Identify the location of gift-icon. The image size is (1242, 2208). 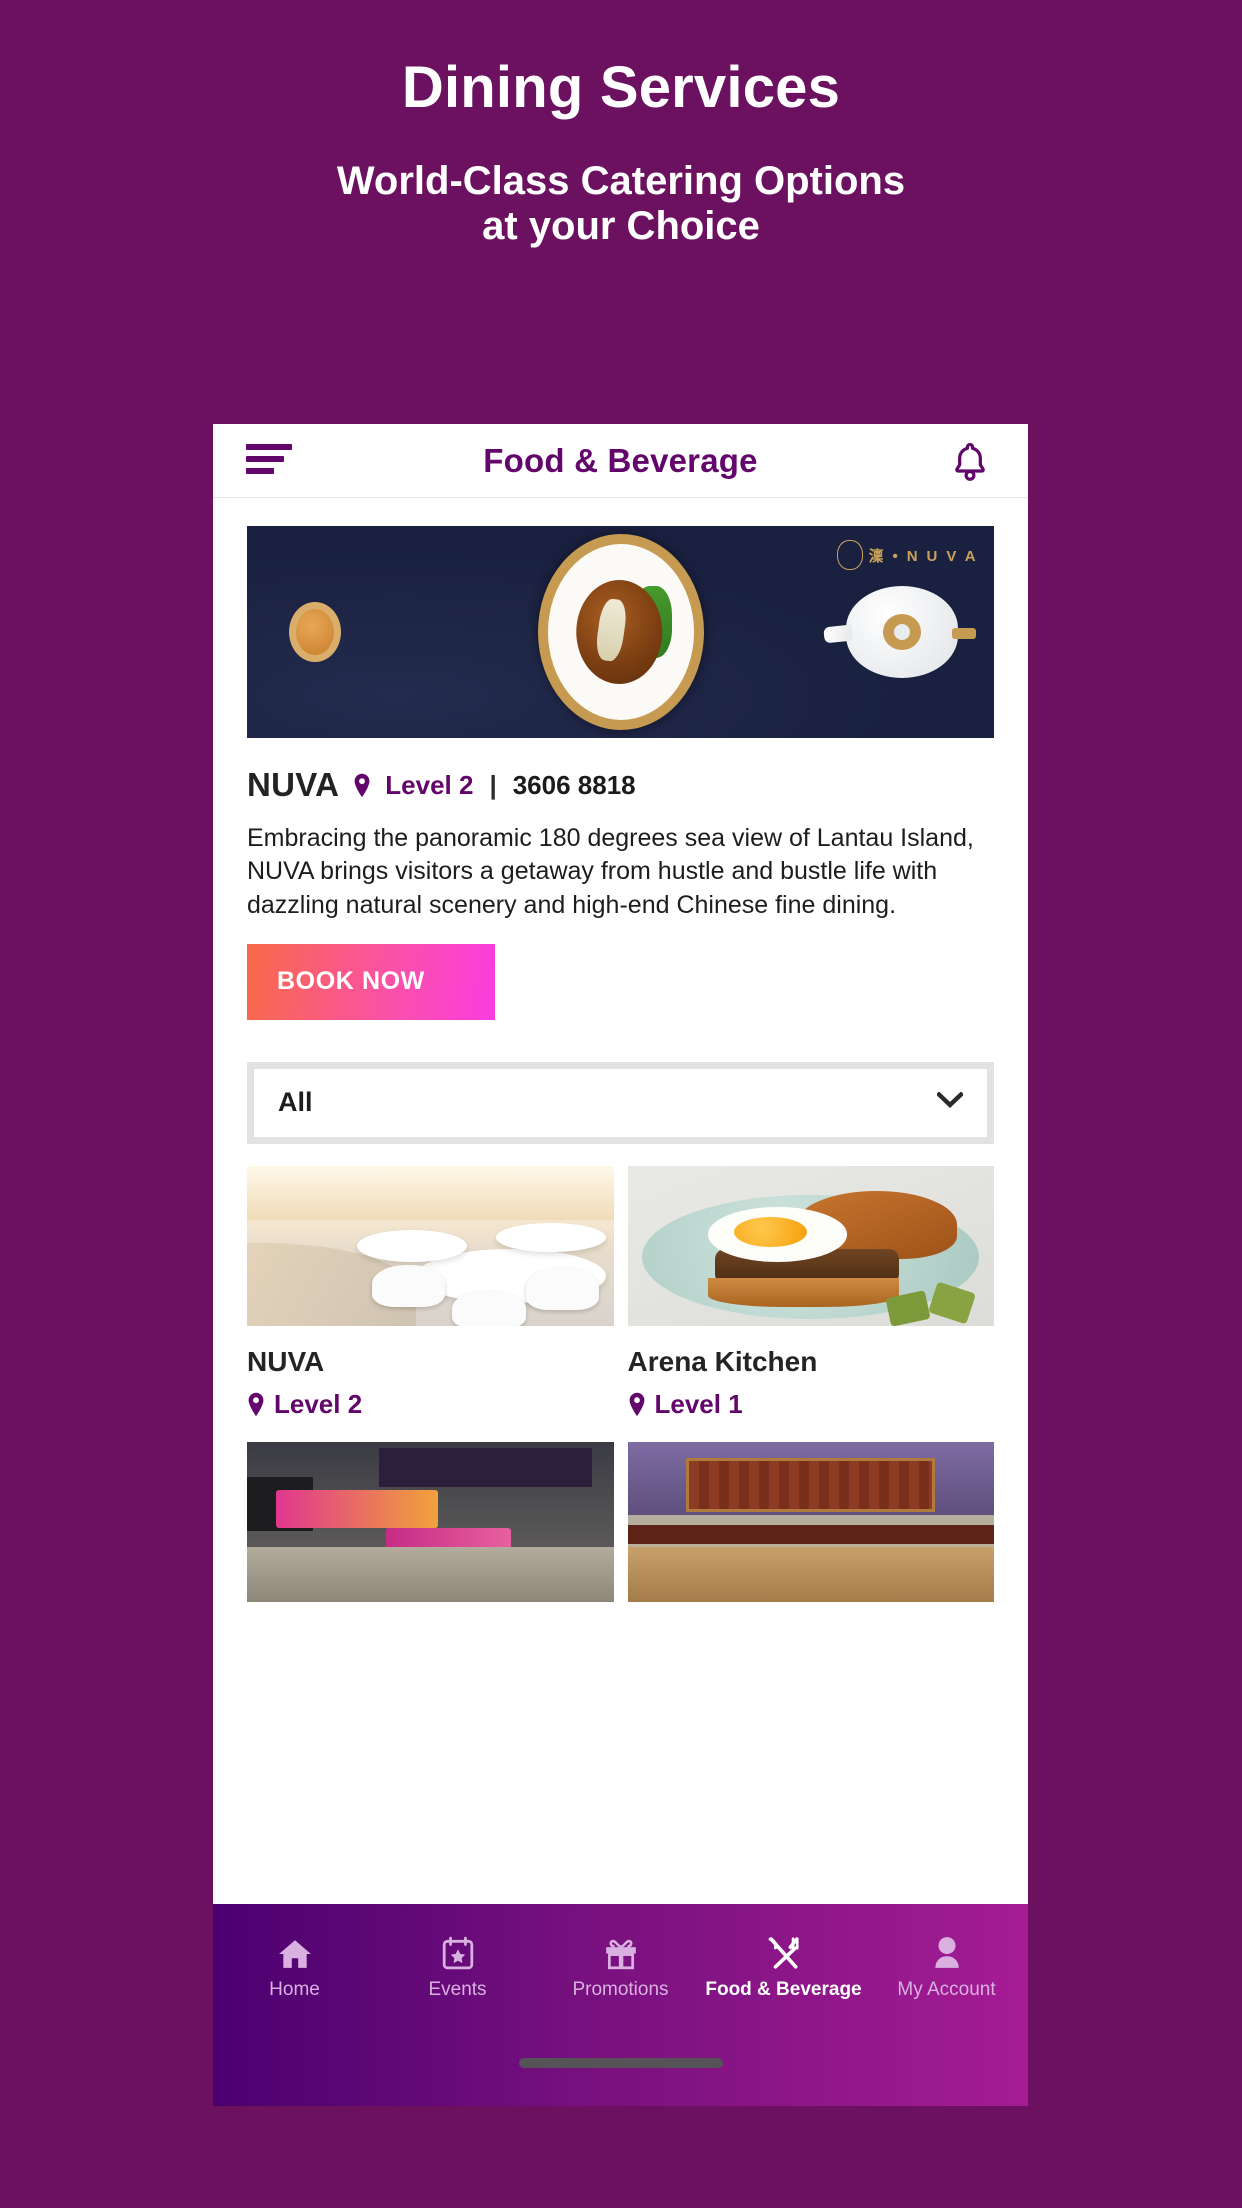
(621, 1951).